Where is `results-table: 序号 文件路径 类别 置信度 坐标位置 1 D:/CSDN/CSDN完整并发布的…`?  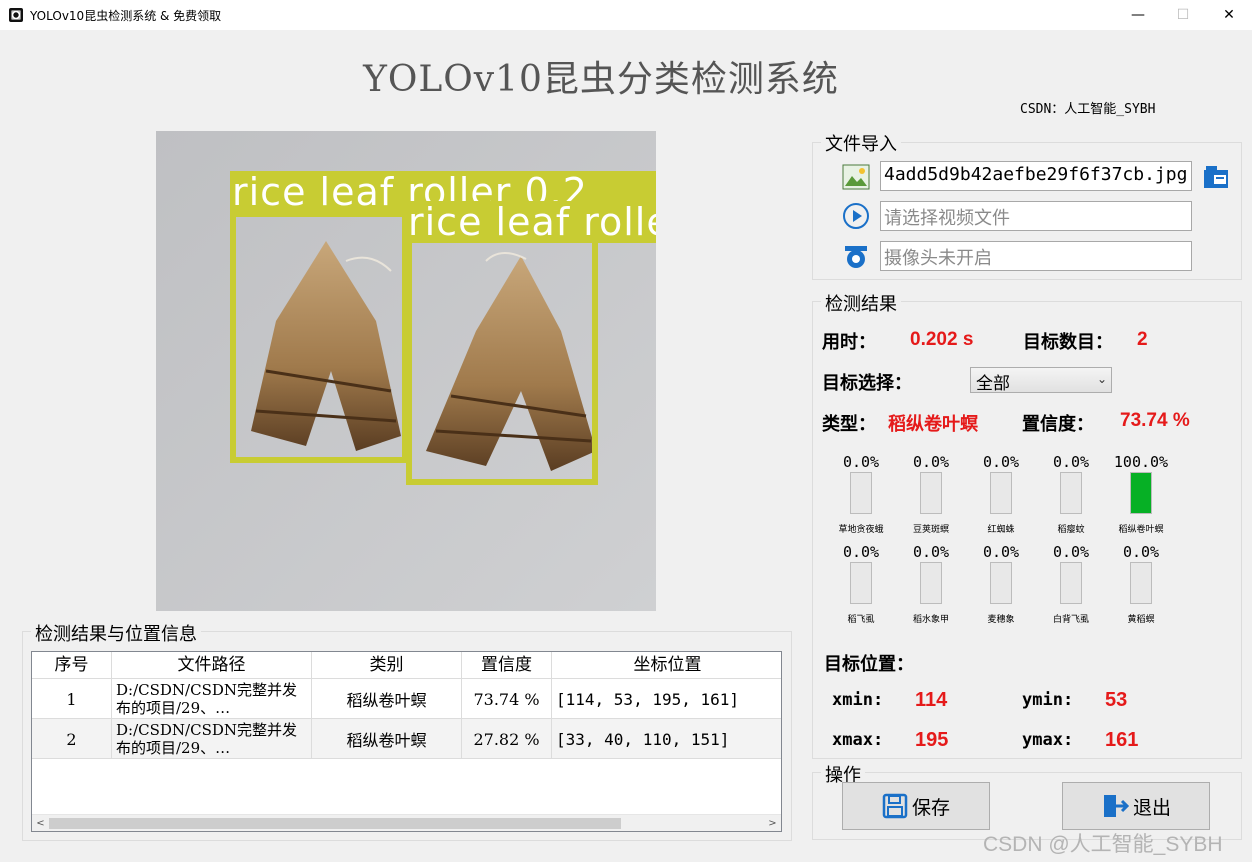
results-table: 序号 文件路径 类别 置信度 坐标位置 1 D:/CSDN/CSDN完整并发布的… is located at coordinates (406, 741).